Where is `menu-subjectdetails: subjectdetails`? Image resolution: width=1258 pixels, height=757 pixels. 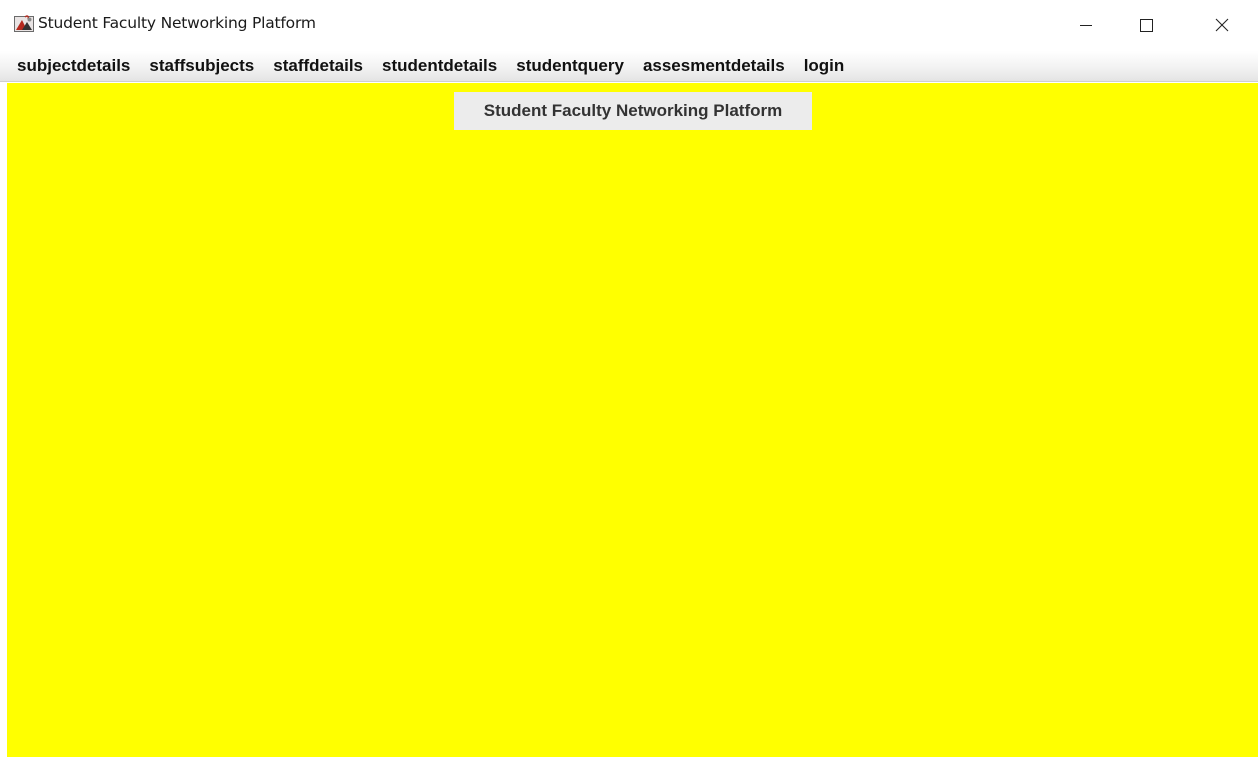
menu-subjectdetails: subjectdetails is located at coordinates (74, 66).